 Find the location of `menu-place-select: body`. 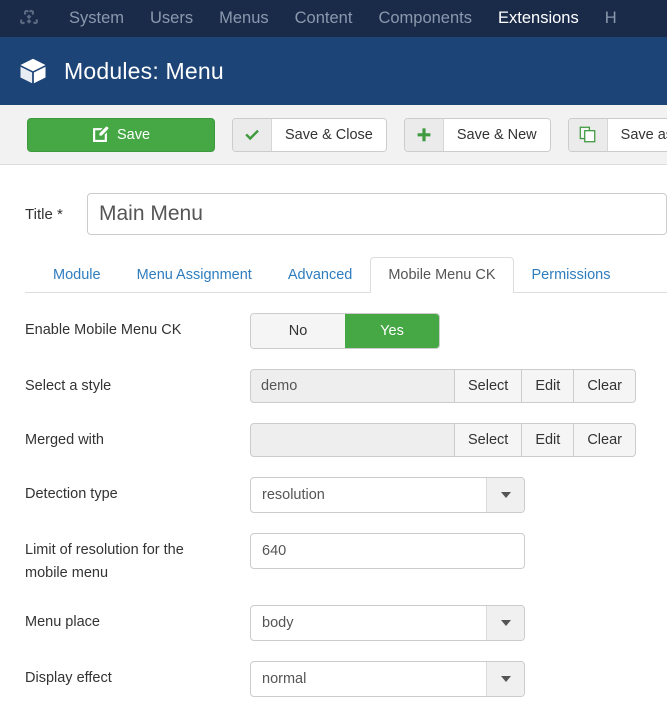

menu-place-select: body is located at coordinates (387, 623).